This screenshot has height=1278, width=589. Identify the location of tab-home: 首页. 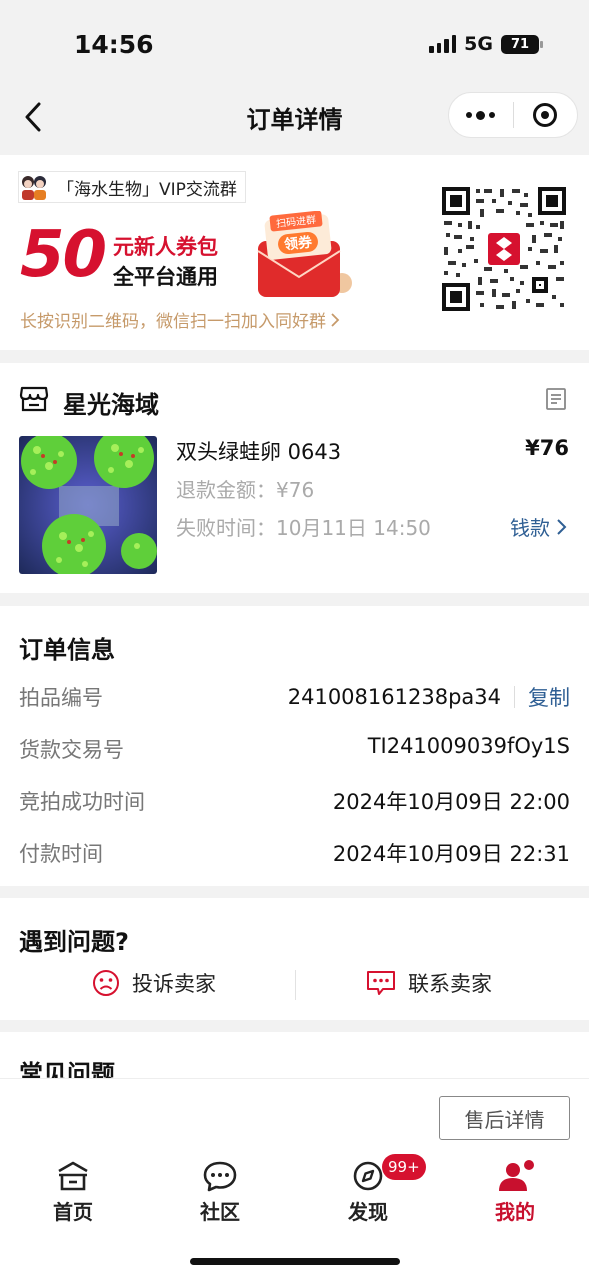
(73, 1192).